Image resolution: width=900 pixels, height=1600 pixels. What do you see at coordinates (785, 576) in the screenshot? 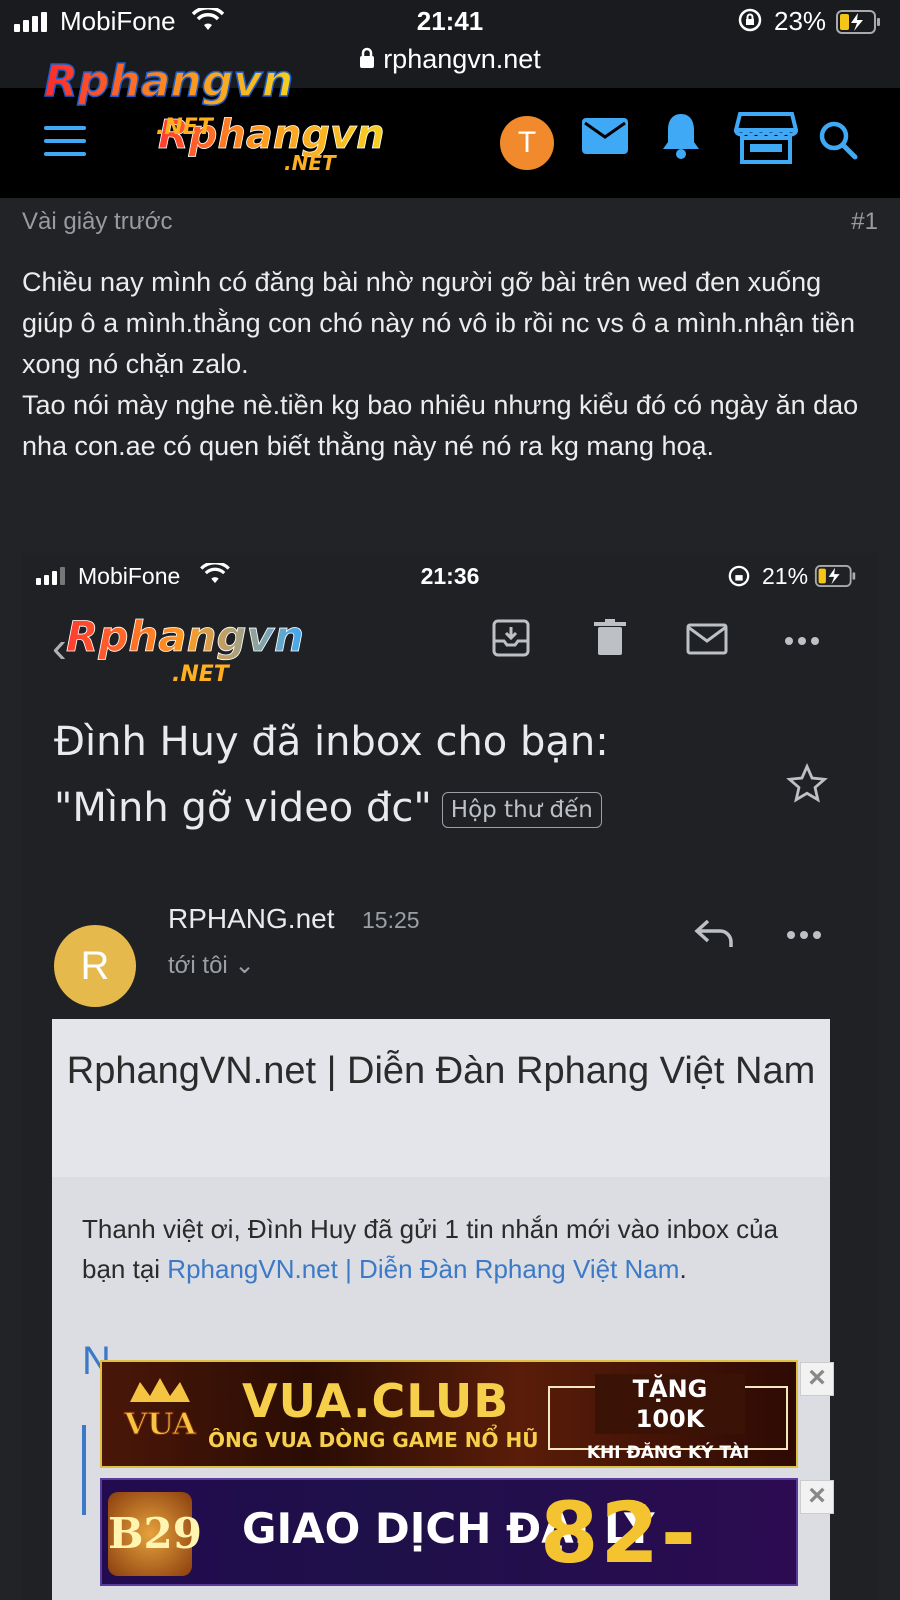
I see `battery-percent: 21%` at bounding box center [785, 576].